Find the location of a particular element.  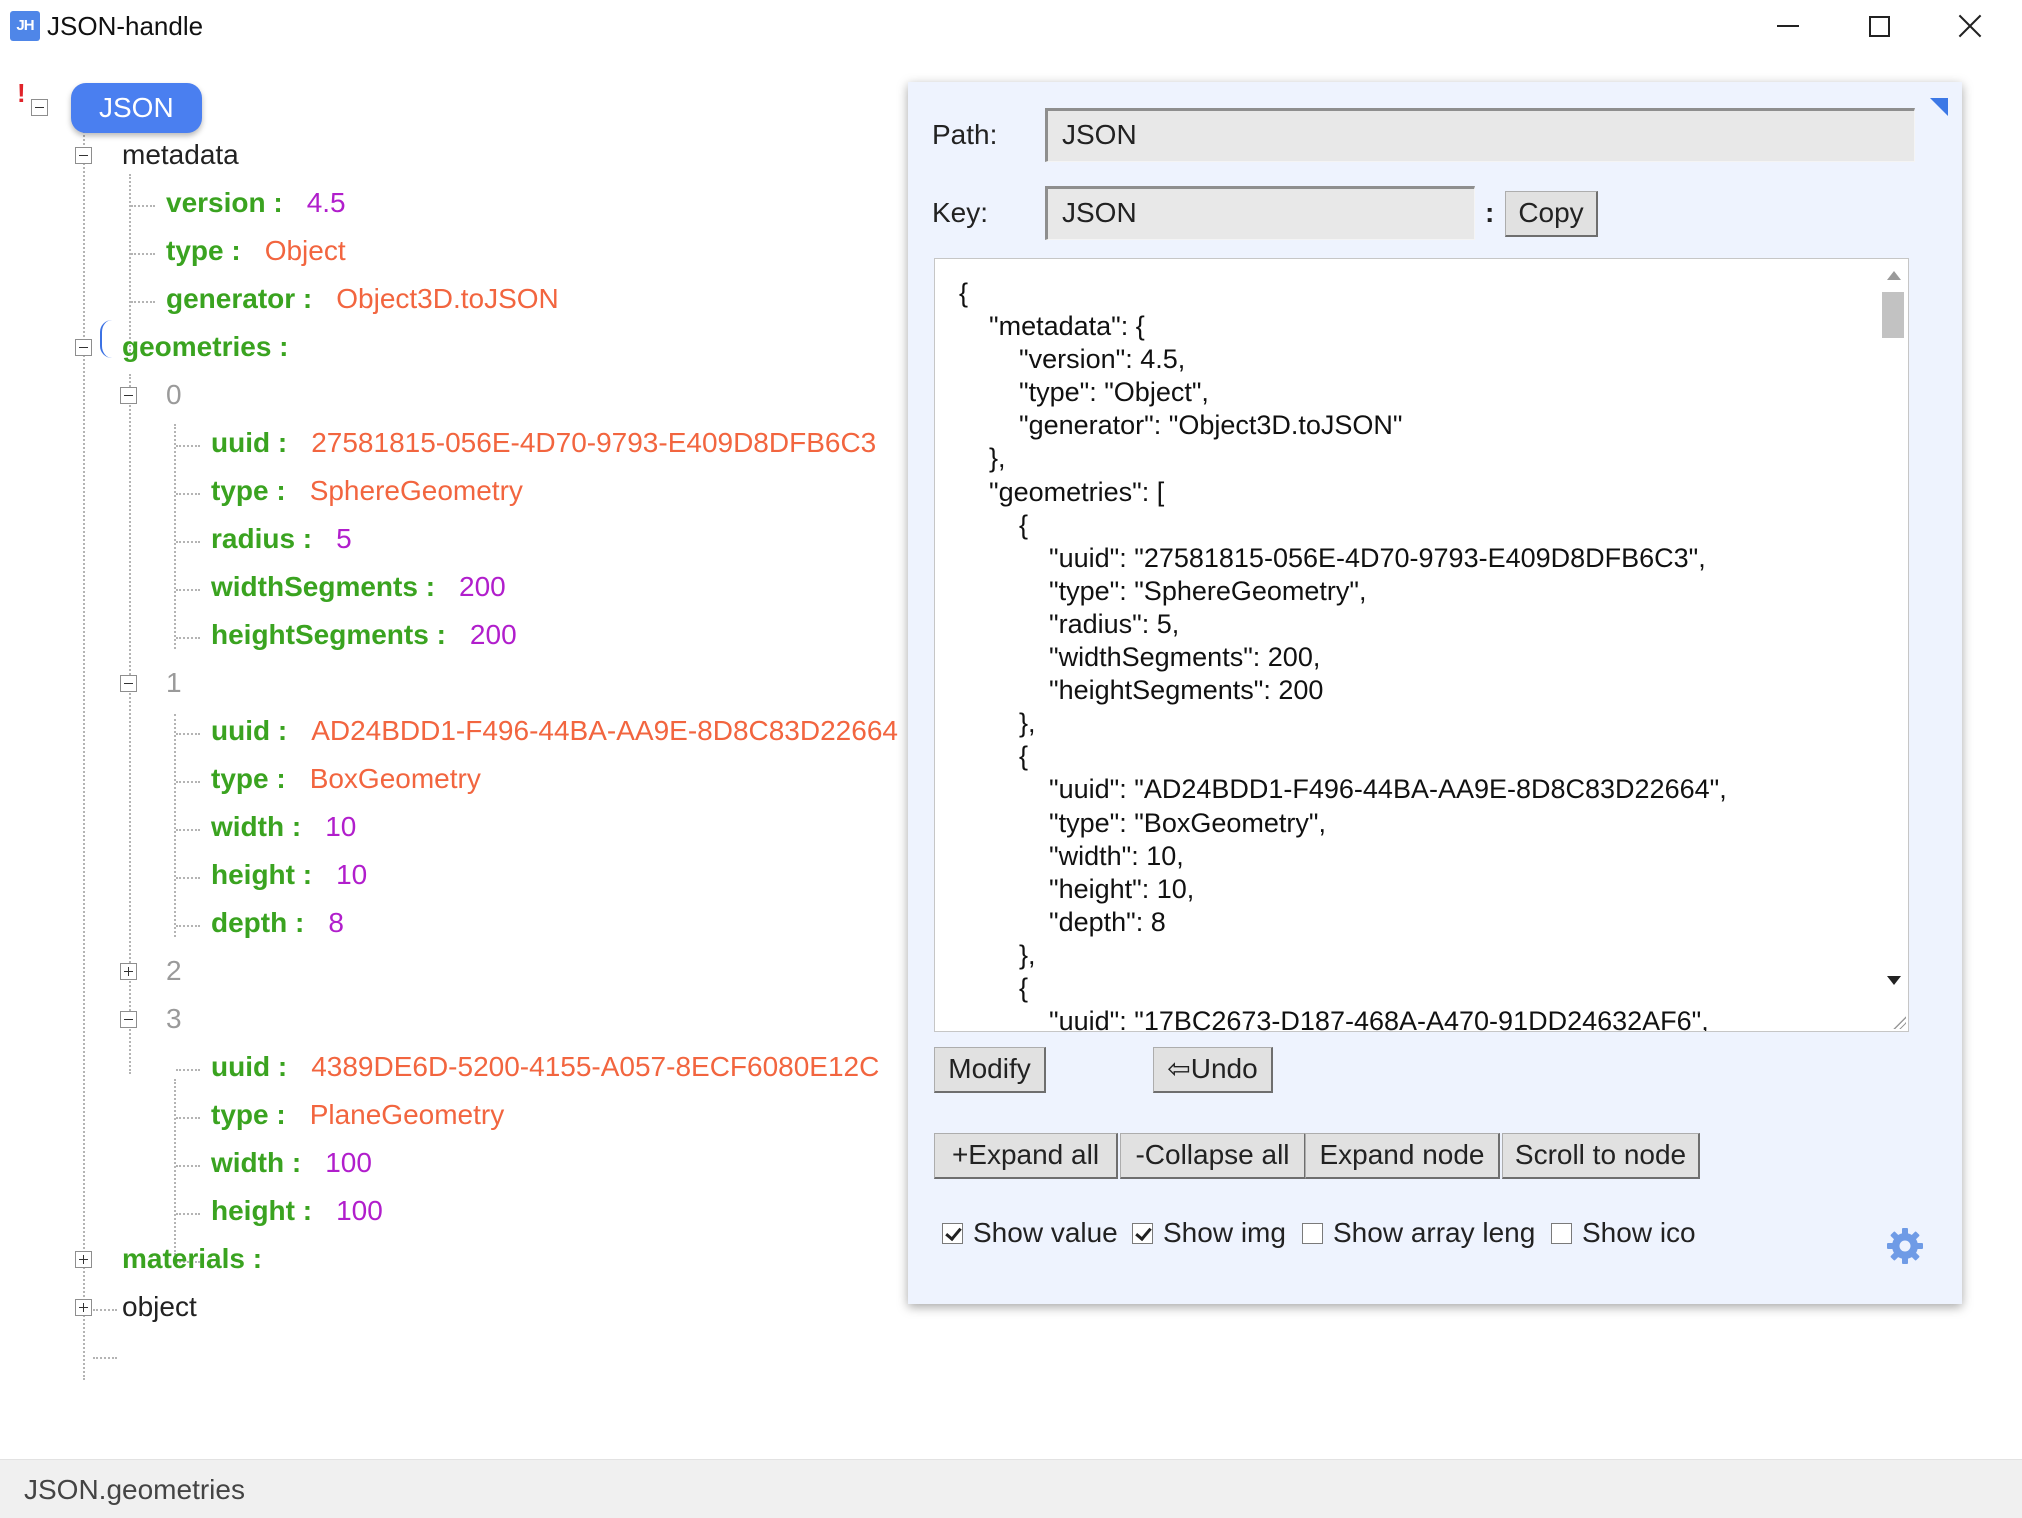

tree-node-object: object is located at coordinates (159, 1307).